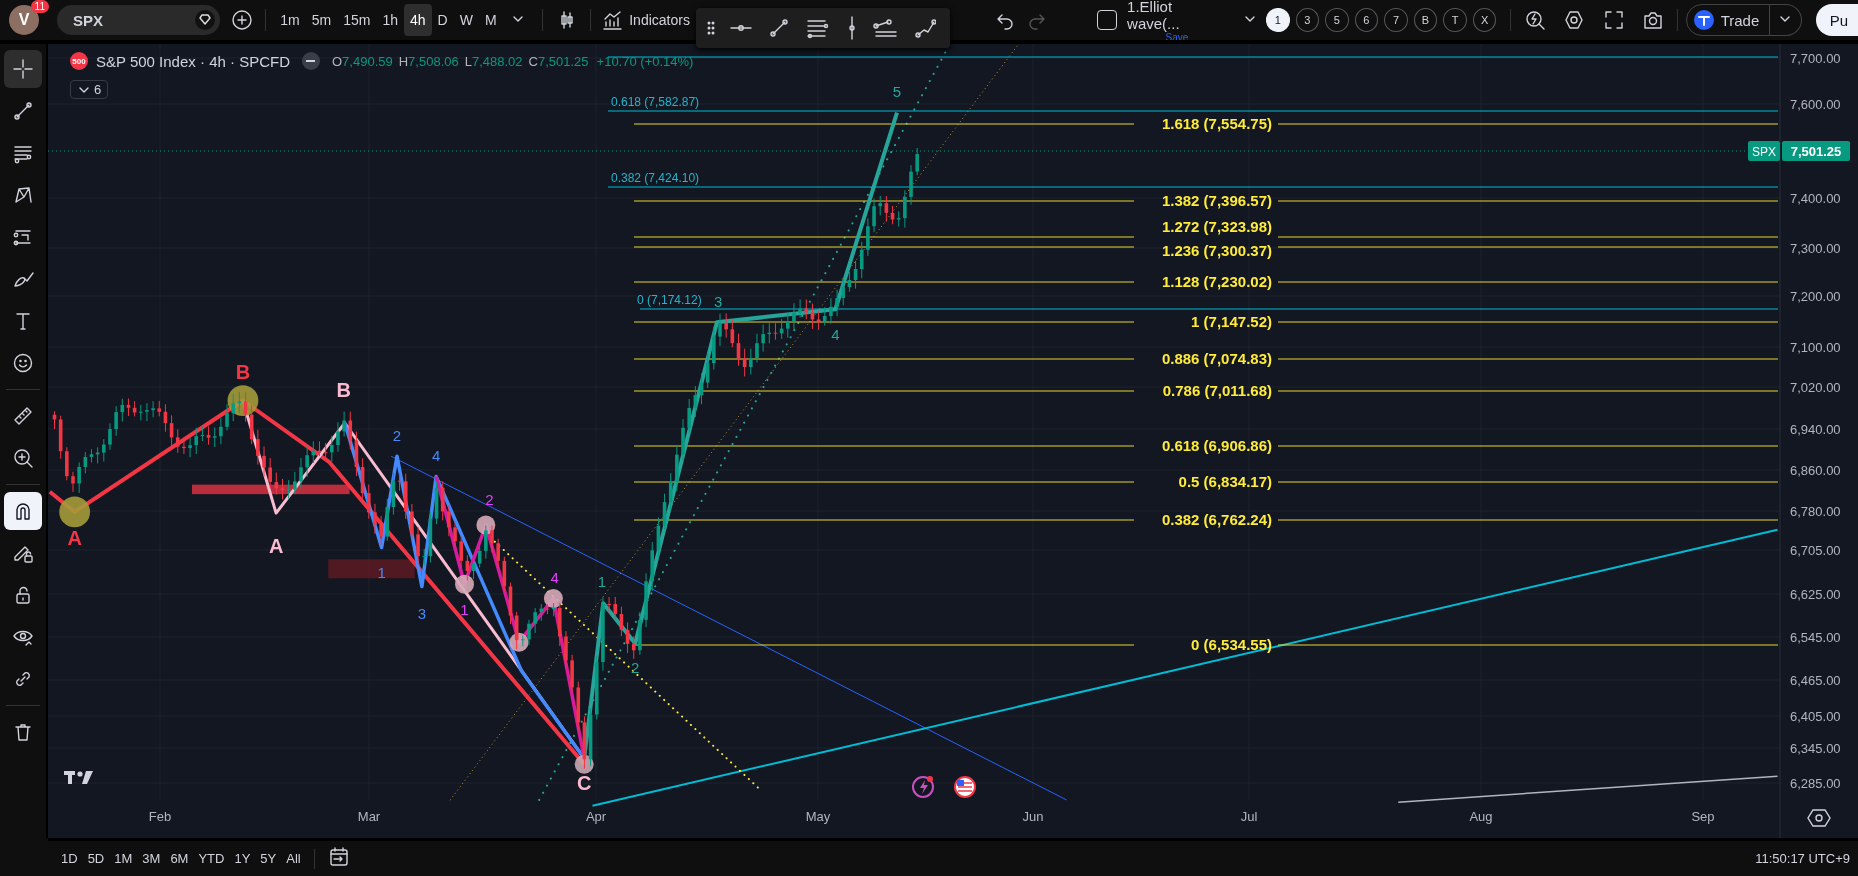 The width and height of the screenshot is (1858, 876). What do you see at coordinates (1217, 390) in the screenshot?
I see `fib-level-label: 0.786 (7,011.68)` at bounding box center [1217, 390].